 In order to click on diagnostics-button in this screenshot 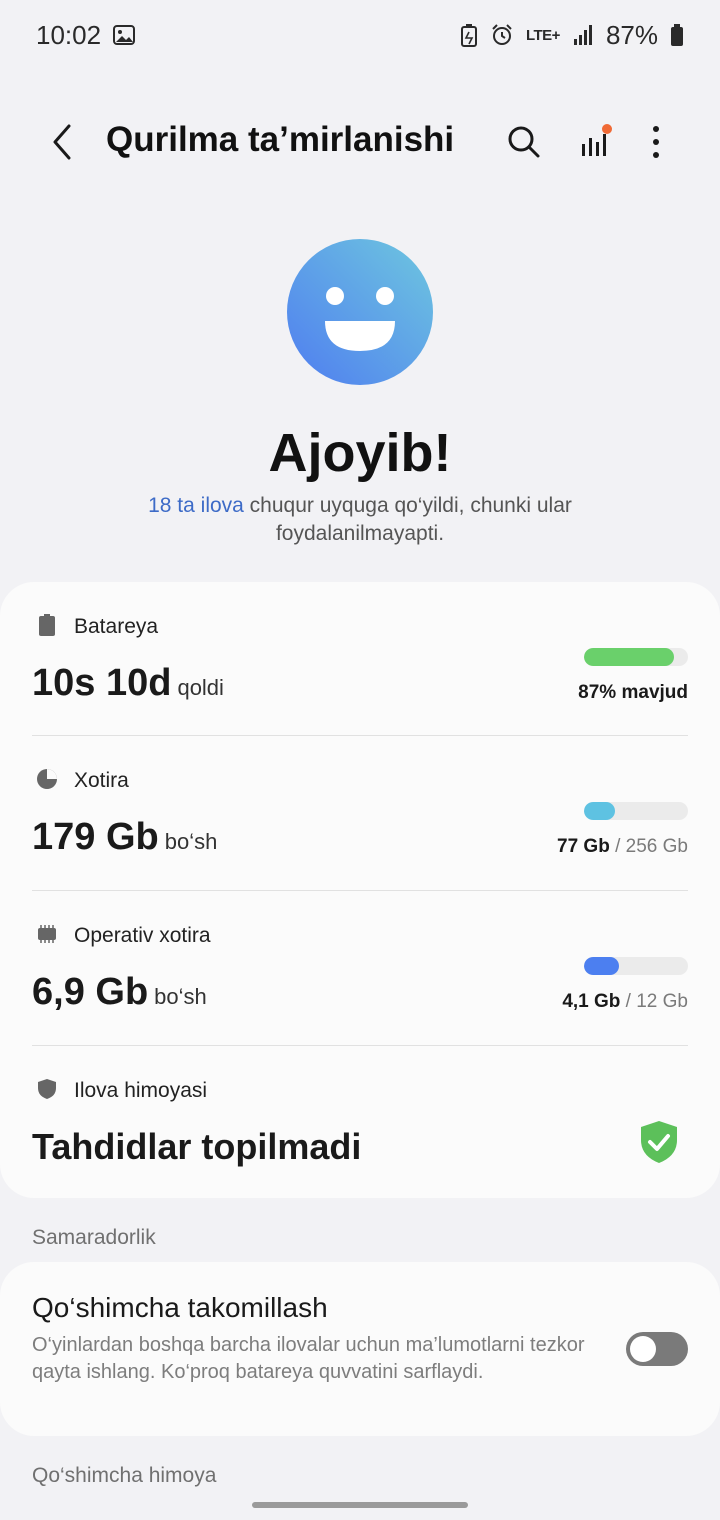, I will do `click(594, 142)`.